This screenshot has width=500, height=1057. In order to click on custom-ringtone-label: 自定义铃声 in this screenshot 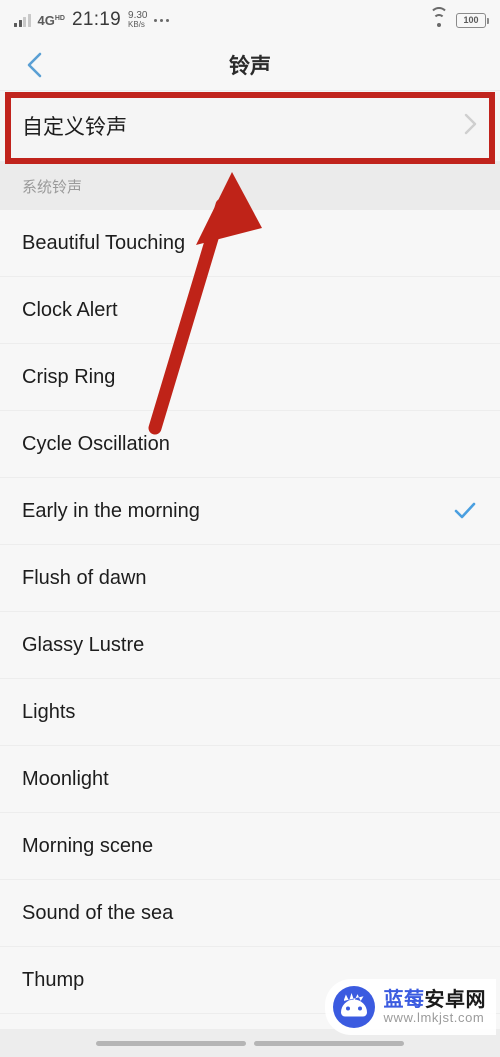, I will do `click(74, 127)`.